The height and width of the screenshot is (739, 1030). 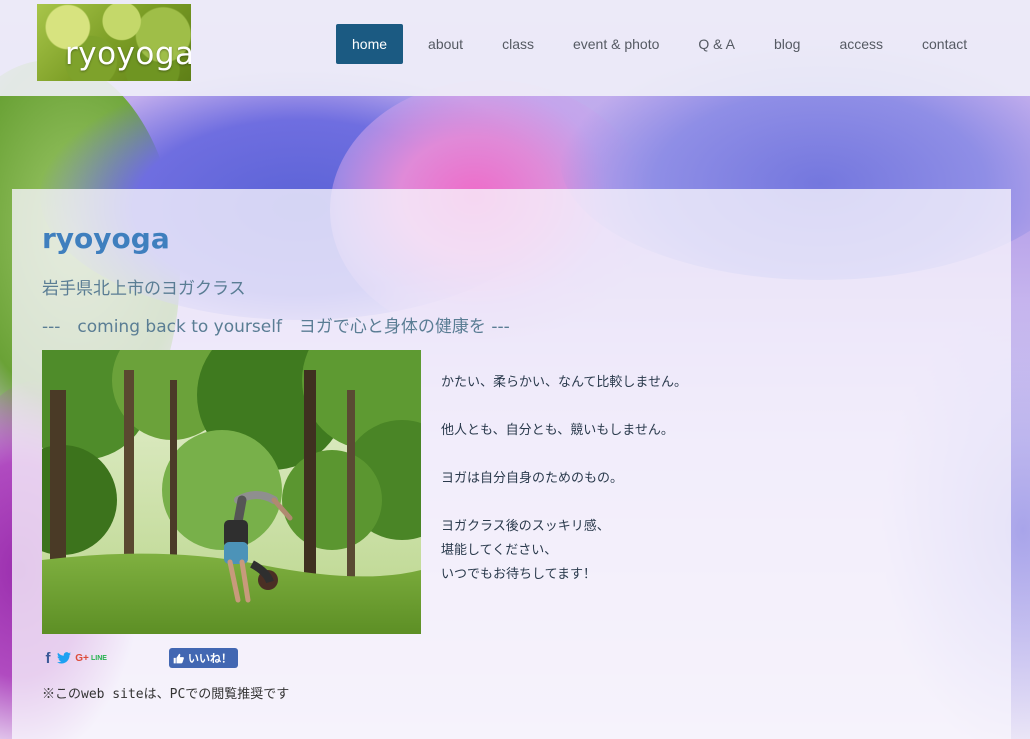 I want to click on site-logo: ryoyoga, so click(x=114, y=42).